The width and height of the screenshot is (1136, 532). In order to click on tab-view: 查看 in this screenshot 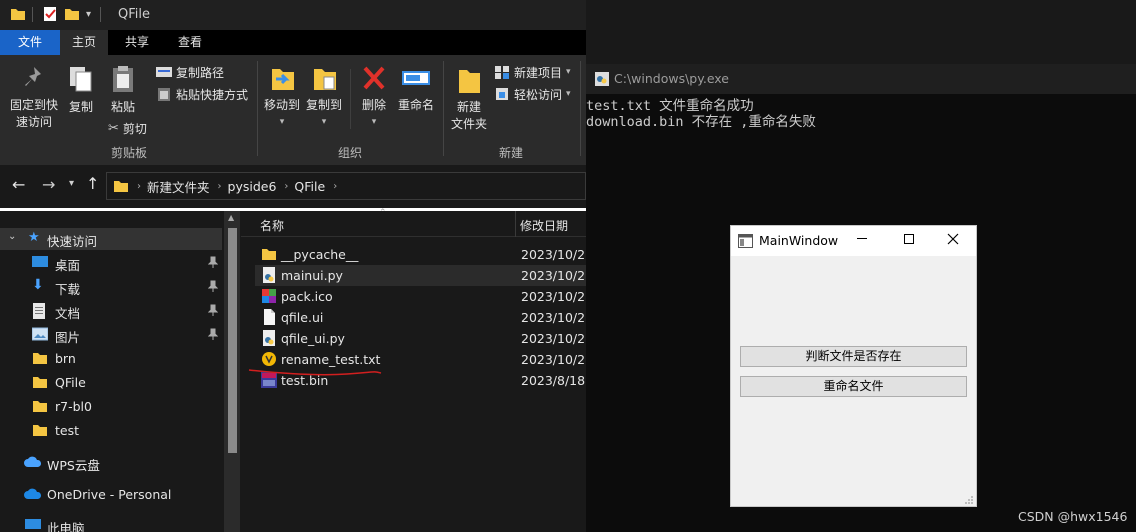, I will do `click(190, 42)`.